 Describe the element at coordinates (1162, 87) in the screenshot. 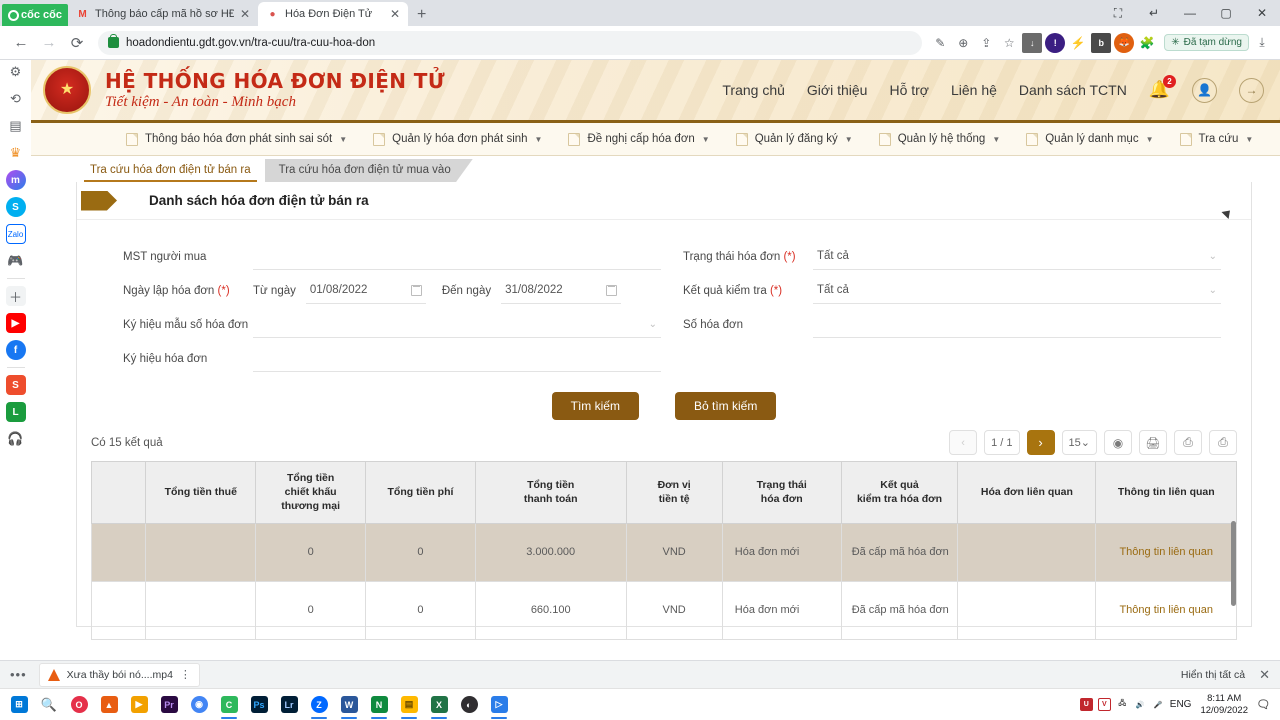

I see `notification-bell-icon: 🔔 2` at that location.